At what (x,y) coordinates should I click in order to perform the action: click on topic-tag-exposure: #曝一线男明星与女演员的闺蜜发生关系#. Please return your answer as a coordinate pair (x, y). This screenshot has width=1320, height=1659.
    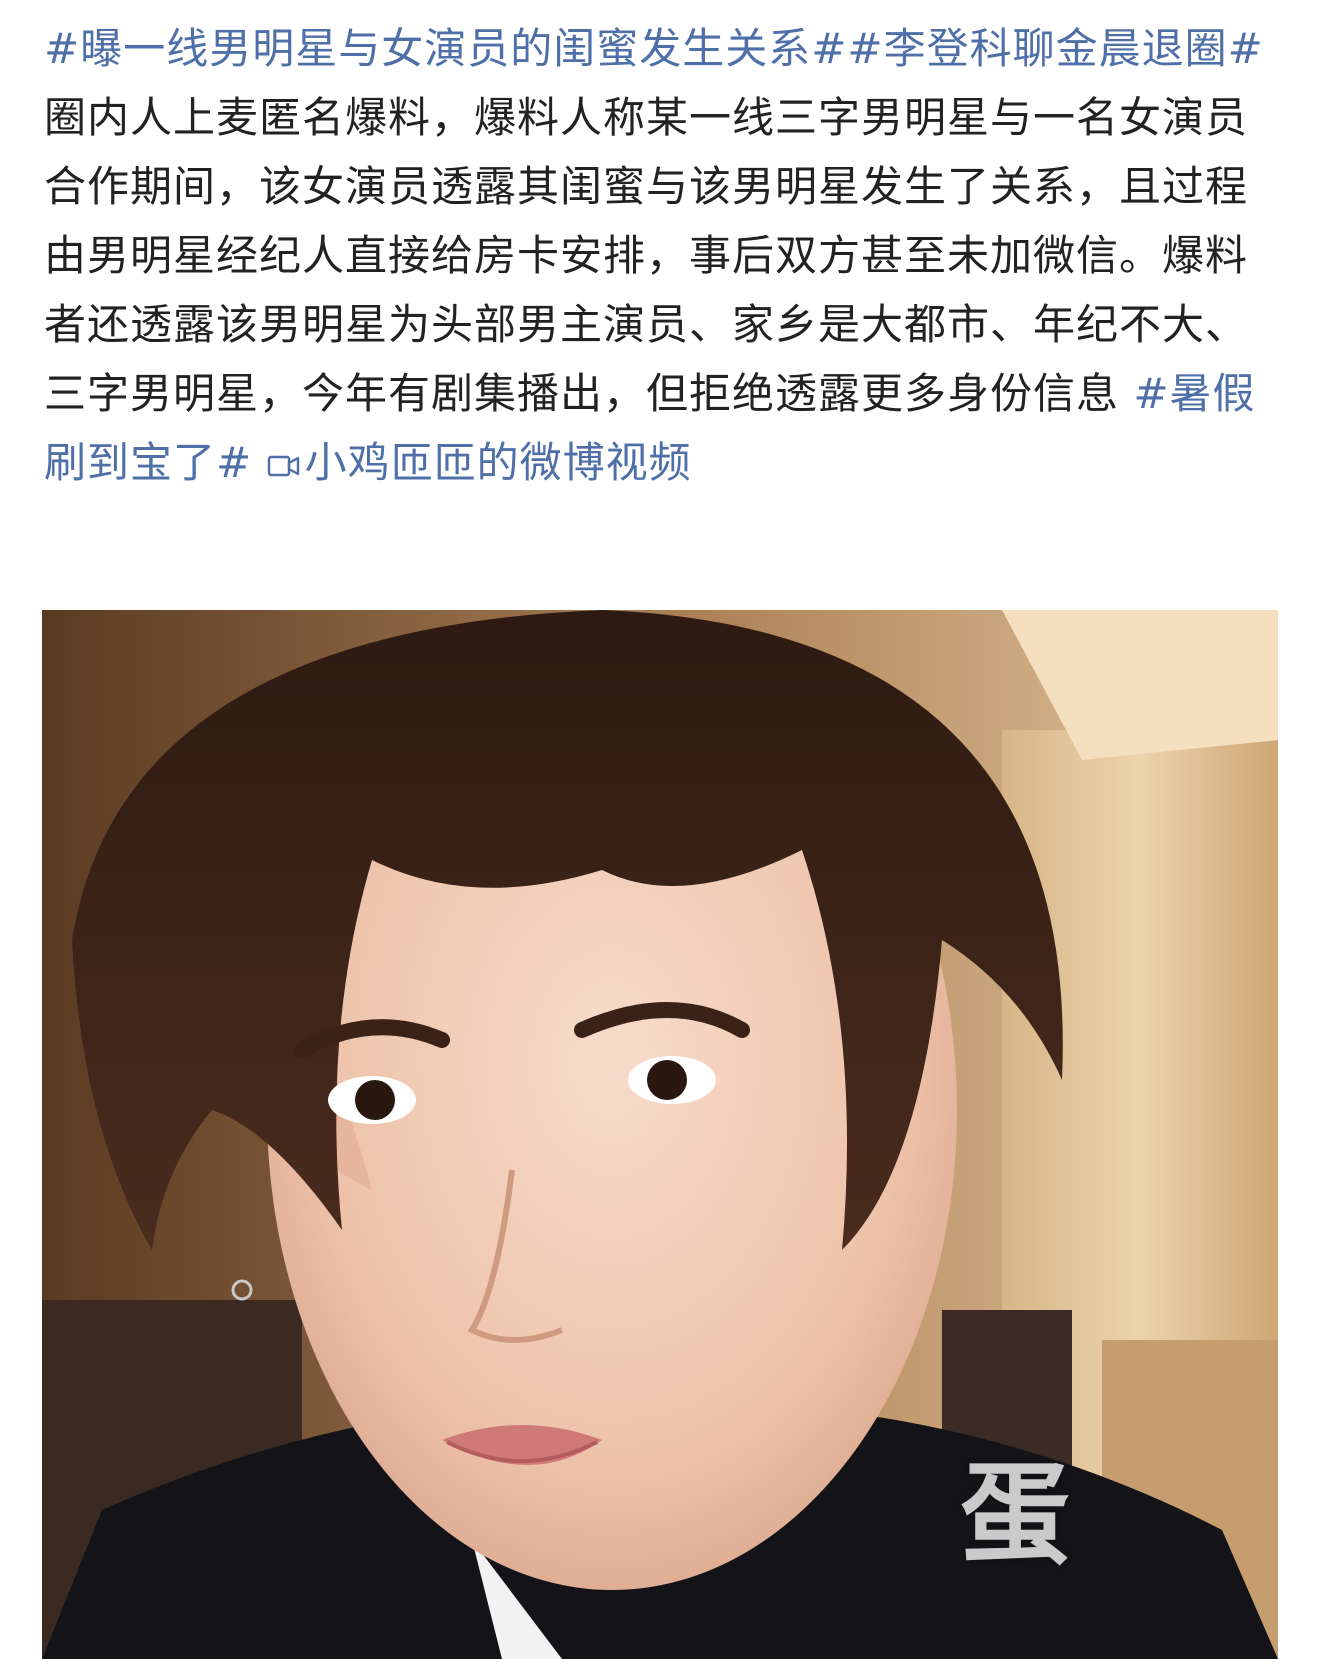
    Looking at the image, I should click on (445, 48).